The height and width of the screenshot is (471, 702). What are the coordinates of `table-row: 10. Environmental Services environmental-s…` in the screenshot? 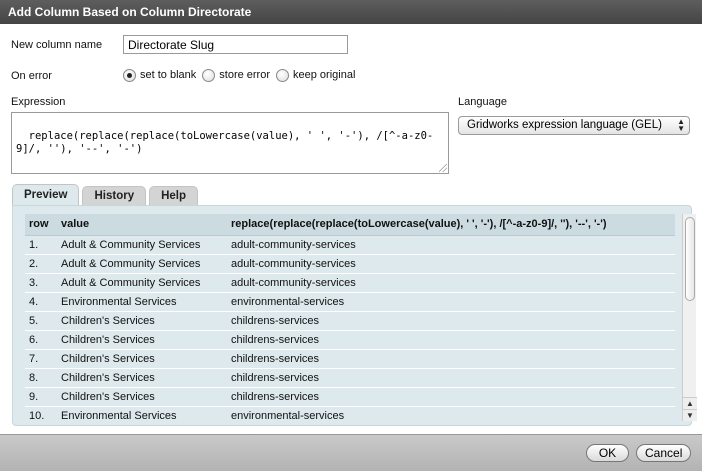 It's located at (350, 413).